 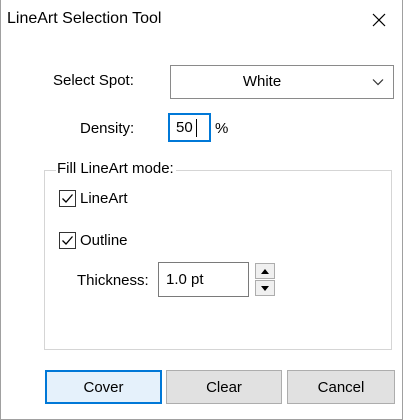 What do you see at coordinates (201, 20) in the screenshot?
I see `title-bar: LineArt Selection Tool` at bounding box center [201, 20].